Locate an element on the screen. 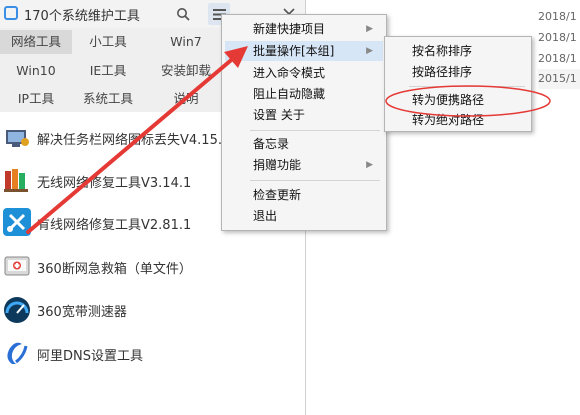 This screenshot has width=580, height=415. menu-item-label: 阻止自动隐藏 is located at coordinates (289, 94).